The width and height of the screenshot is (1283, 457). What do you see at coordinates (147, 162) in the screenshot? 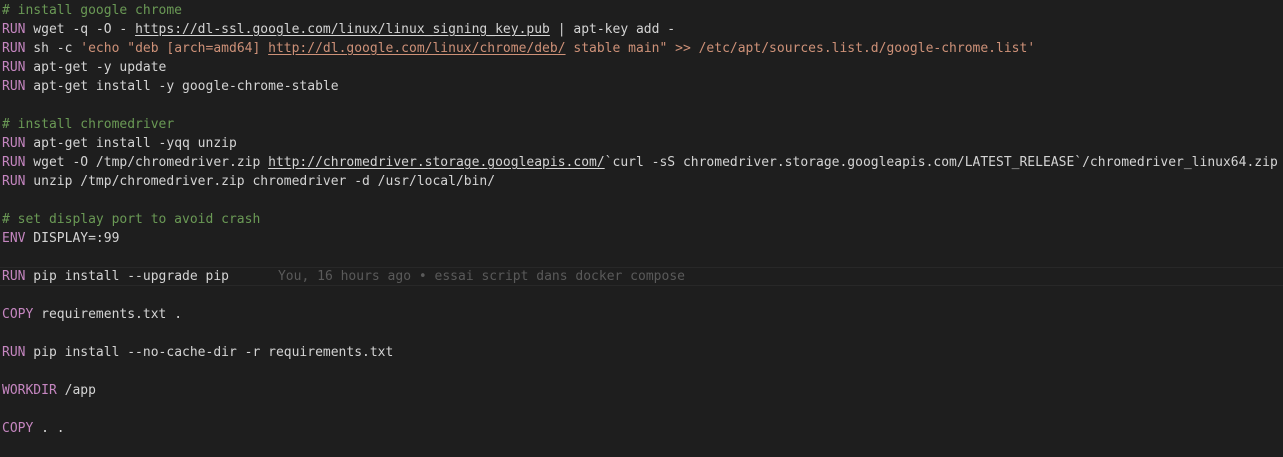
I see `code-token: wget -O /tmp/chromedriver.zip` at bounding box center [147, 162].